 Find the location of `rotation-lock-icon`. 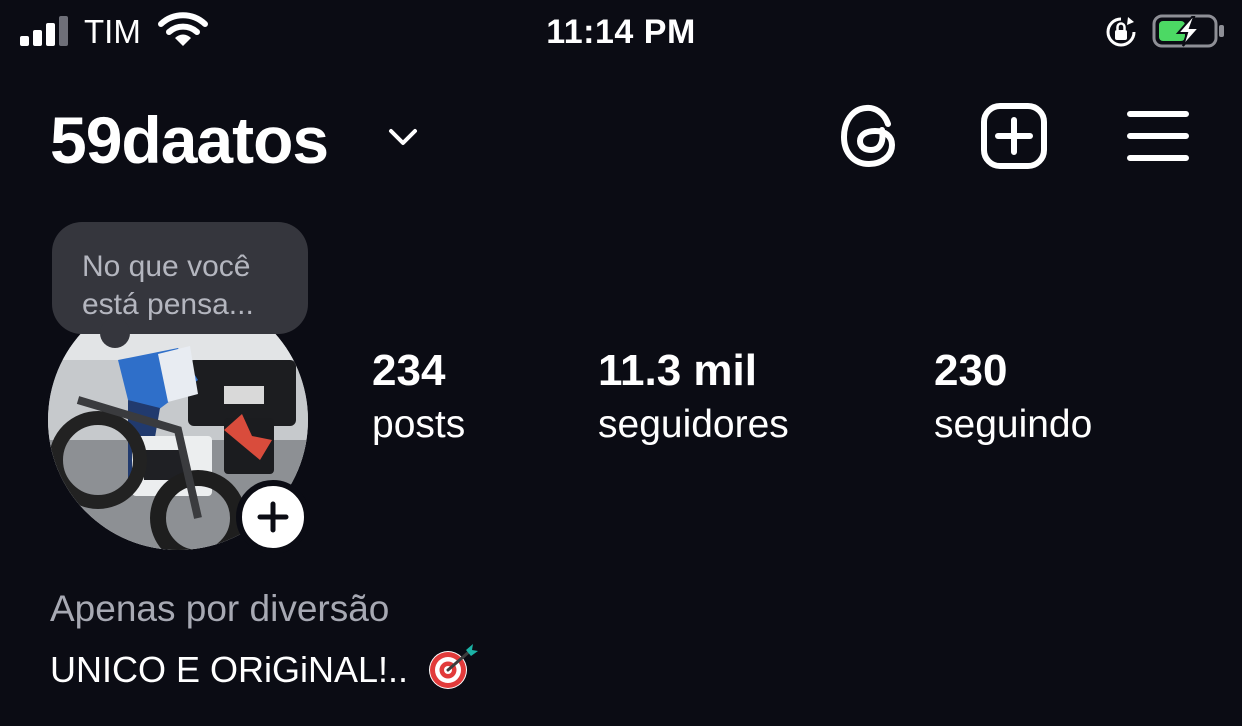

rotation-lock-icon is located at coordinates (1121, 32).